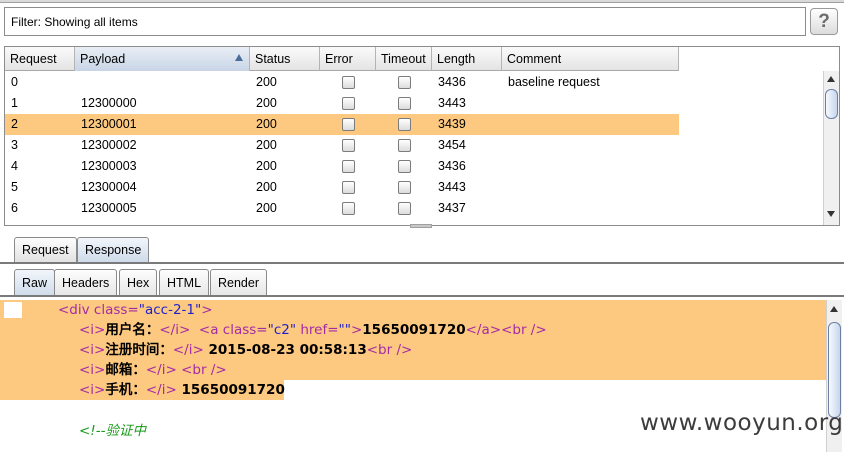  I want to click on sort-ascending-icon, so click(239, 57).